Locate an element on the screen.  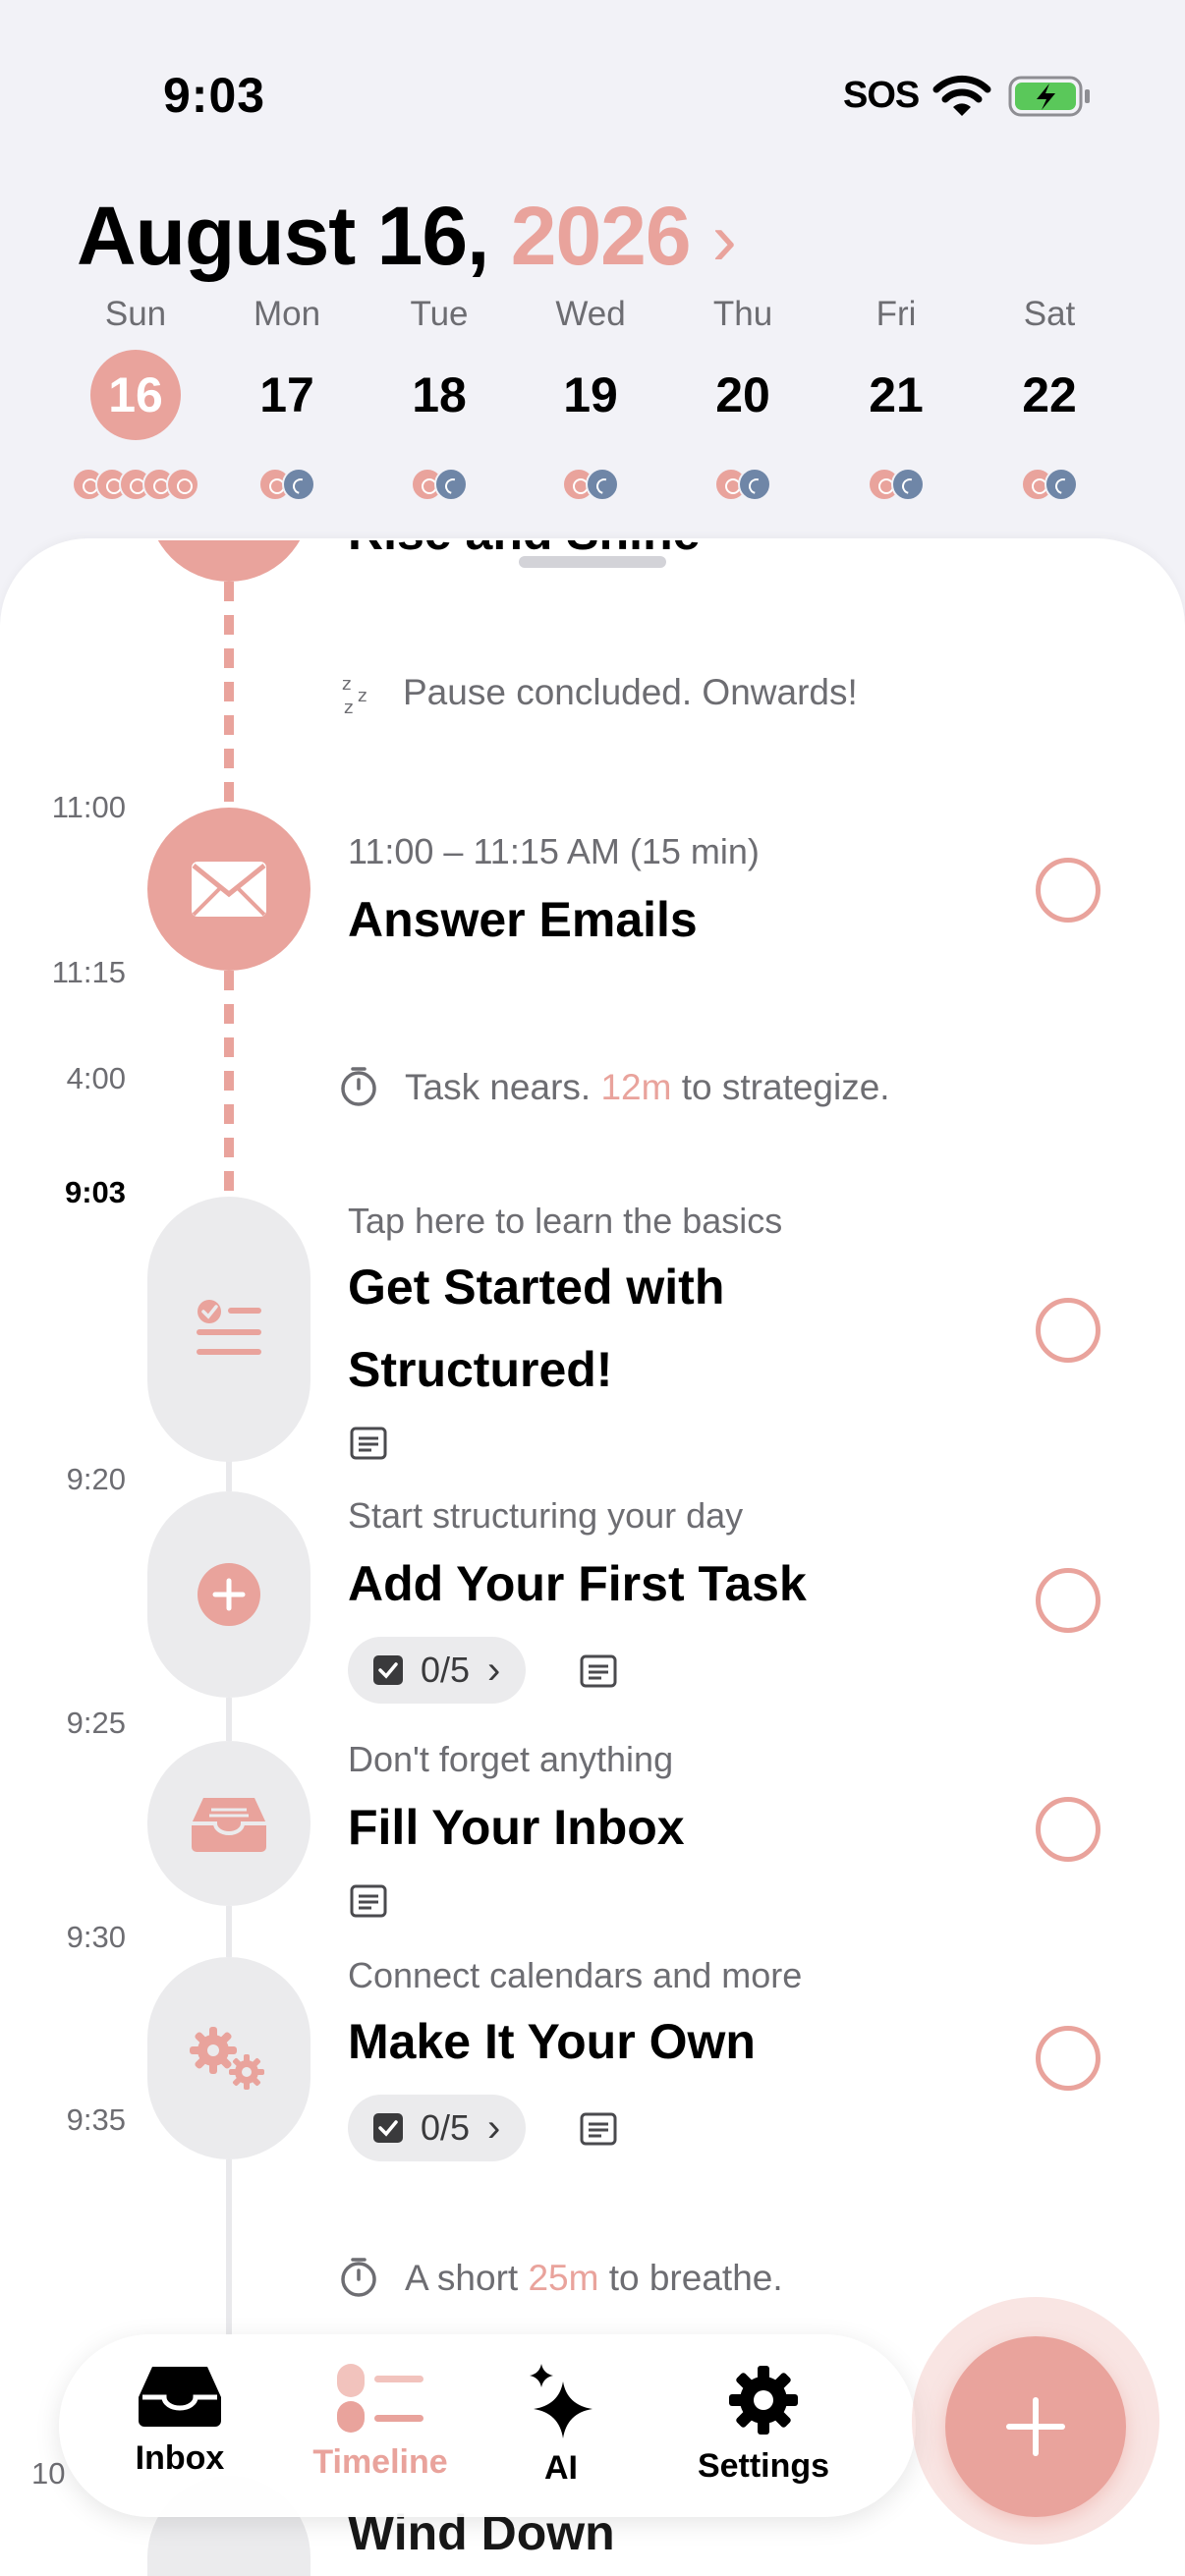
month-title: August 16, 2026 › is located at coordinates (407, 236).